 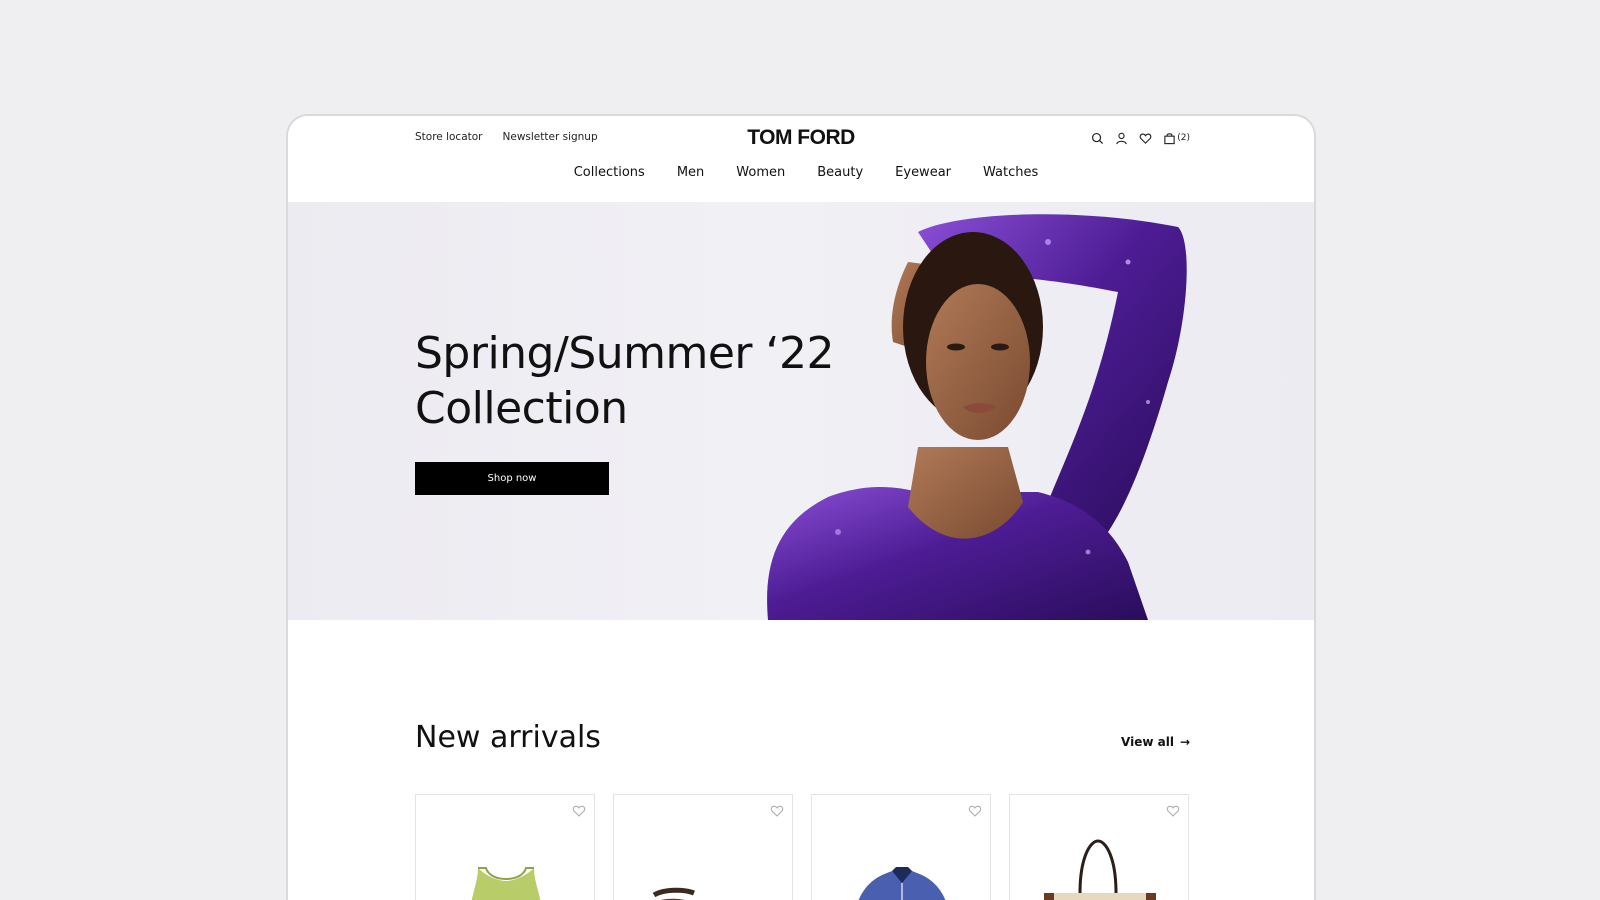 What do you see at coordinates (923, 172) in the screenshot?
I see `nav-item-eyewear: Eyewear` at bounding box center [923, 172].